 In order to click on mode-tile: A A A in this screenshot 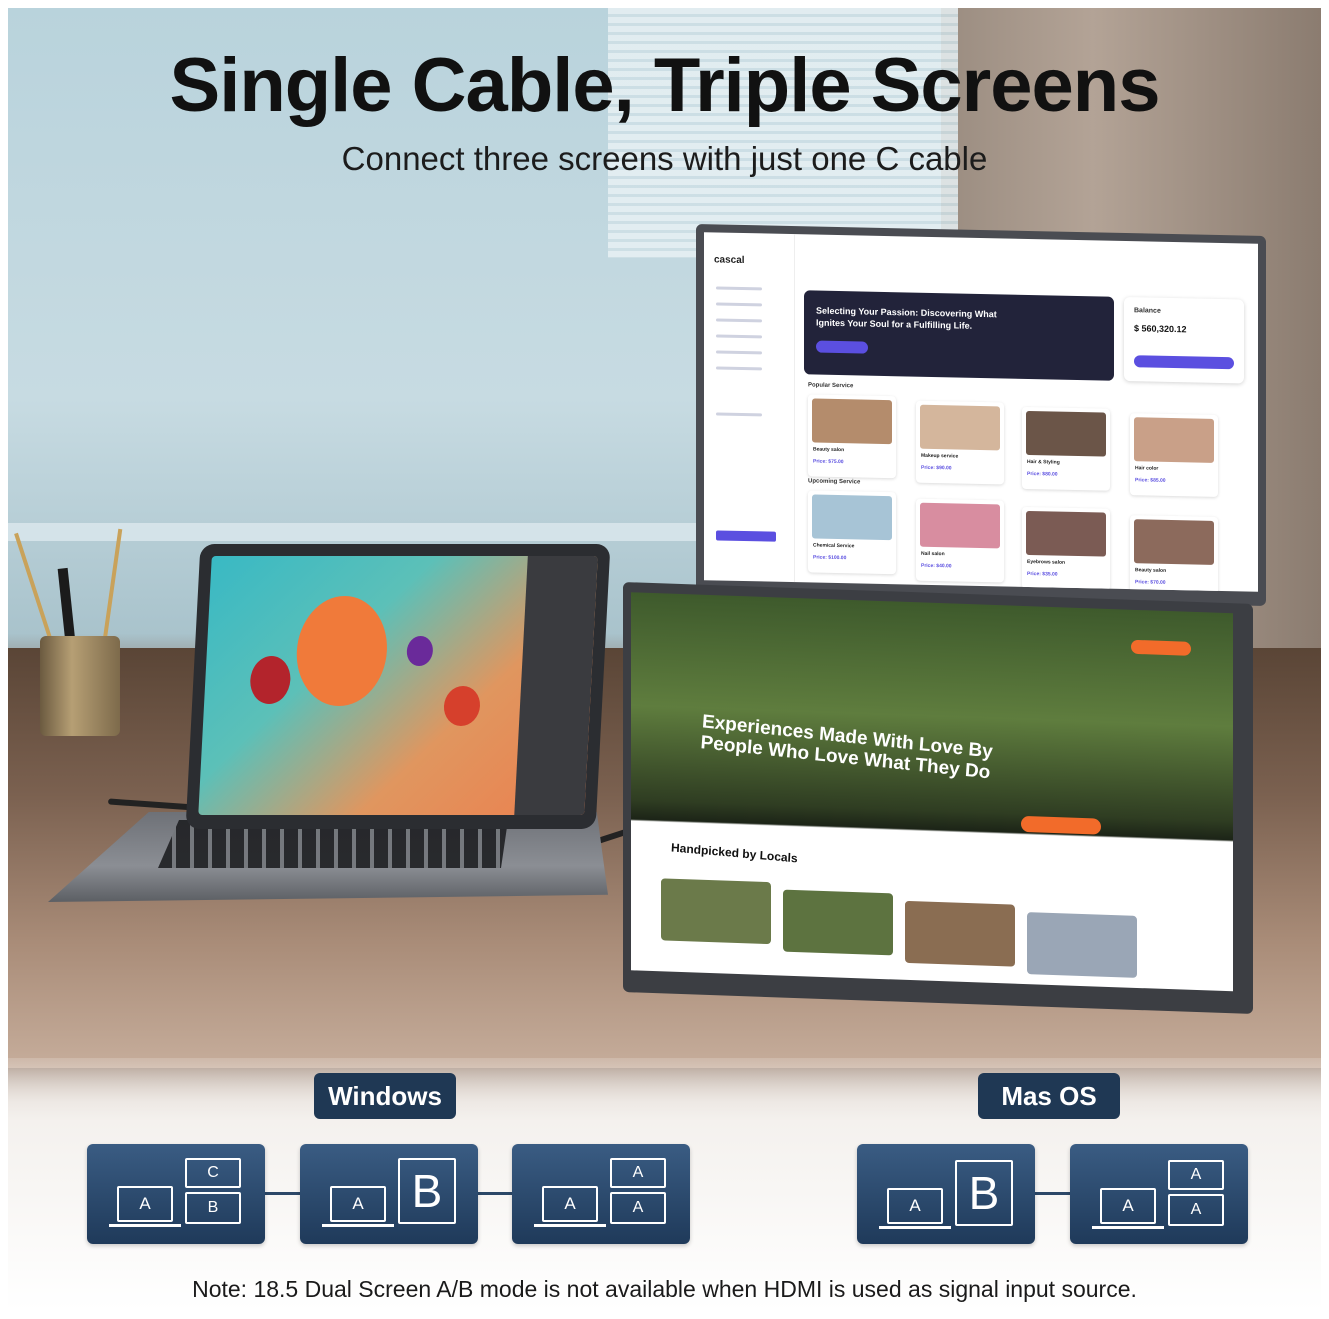, I will do `click(601, 1194)`.